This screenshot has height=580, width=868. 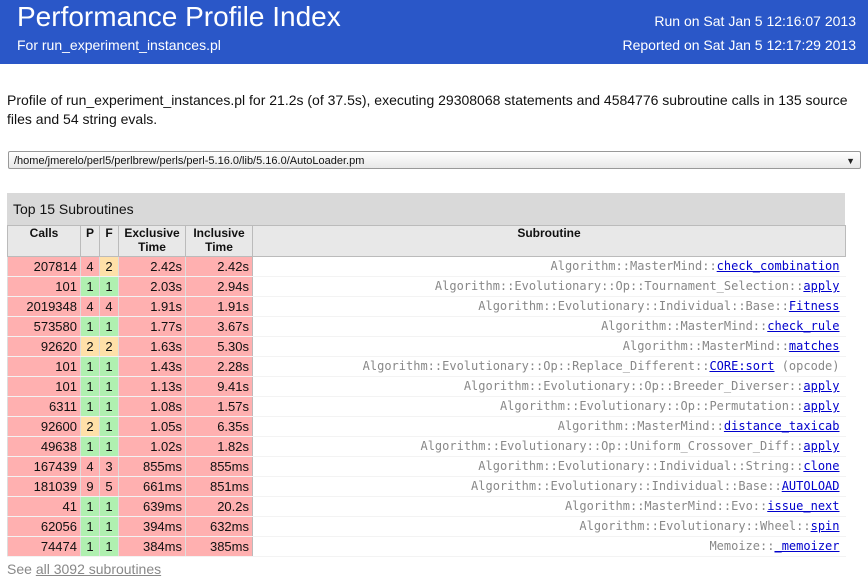 I want to click on column-header-exclusive-time: Exclusive Time, so click(x=152, y=241).